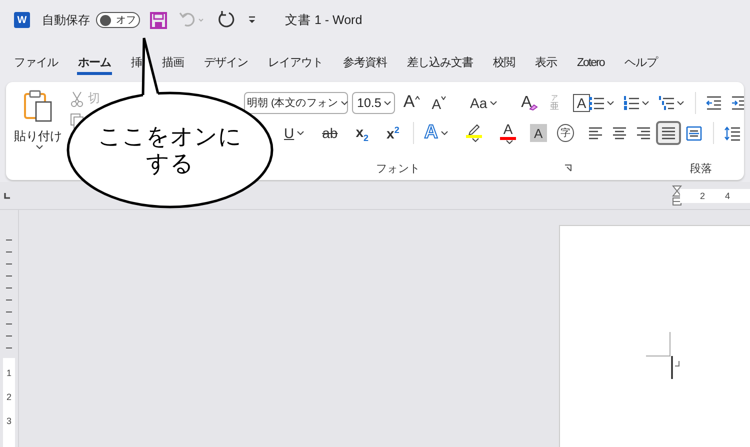 This screenshot has height=447, width=750. I want to click on ribbon-tab: 表示, so click(546, 63).